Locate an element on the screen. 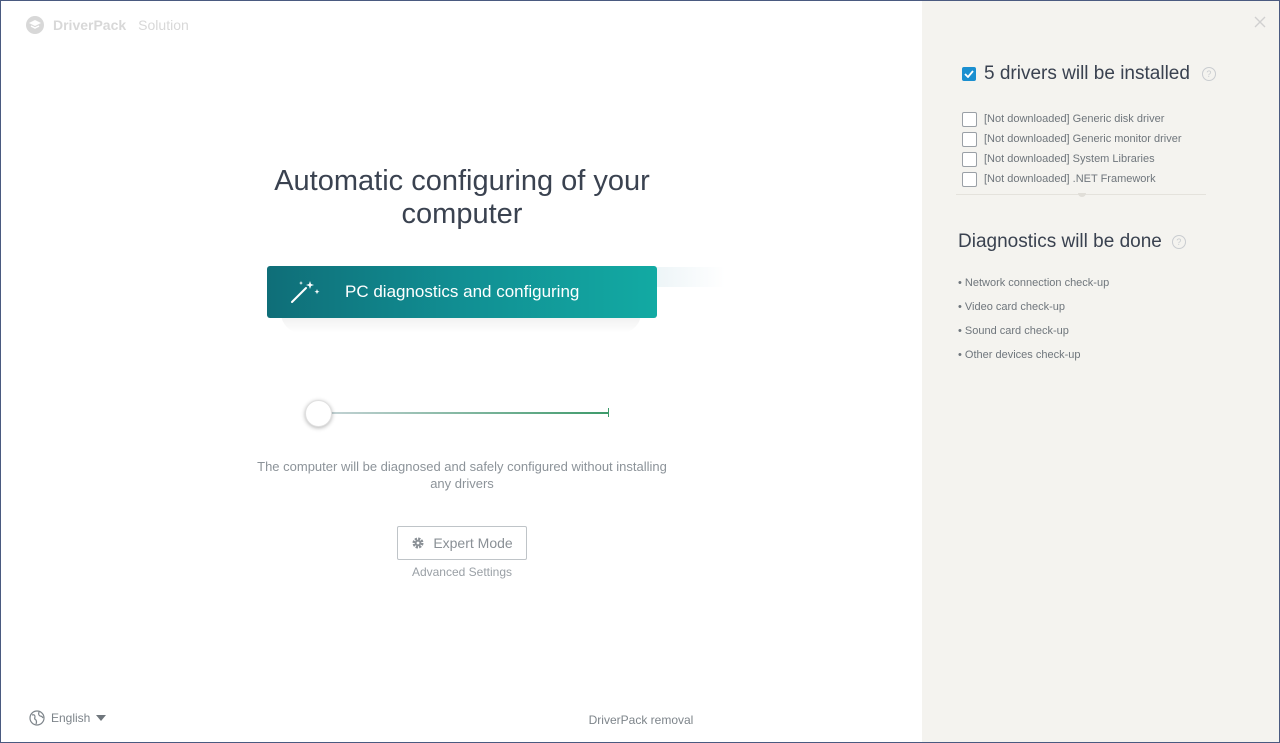 The height and width of the screenshot is (743, 1280). diagnostics-item: • Other devices check-up is located at coordinates (1019, 355).